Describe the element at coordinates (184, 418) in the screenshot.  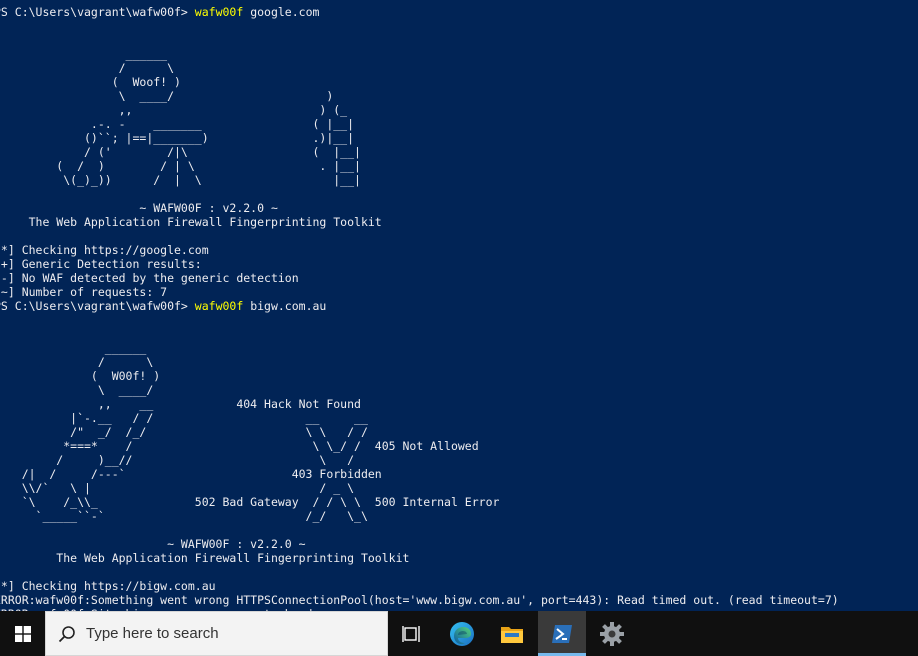
I see `output-text: |`-.__ / / __ __` at that location.